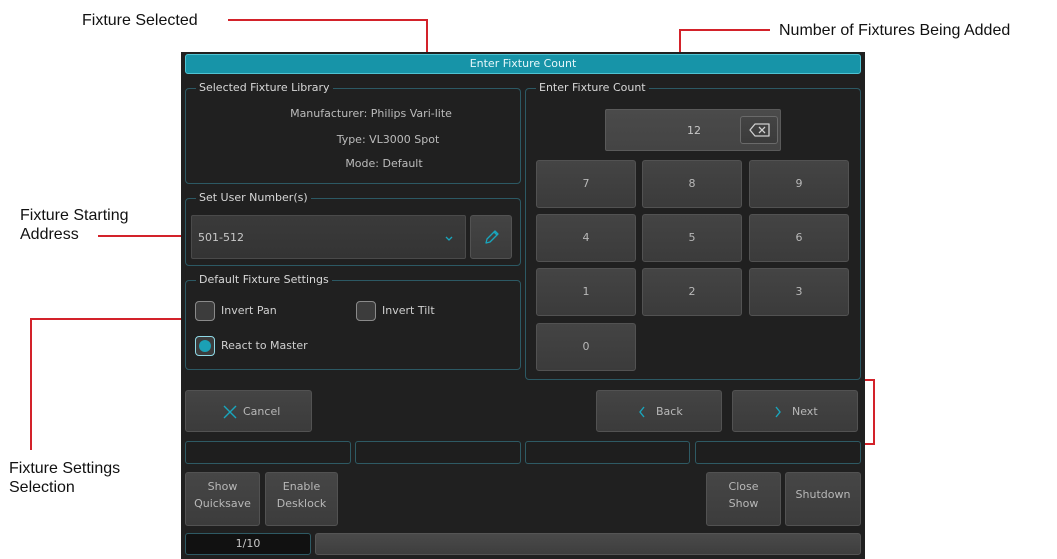 The width and height of the screenshot is (1057, 559). What do you see at coordinates (799, 184) in the screenshot?
I see `keypad-key-9: 9` at bounding box center [799, 184].